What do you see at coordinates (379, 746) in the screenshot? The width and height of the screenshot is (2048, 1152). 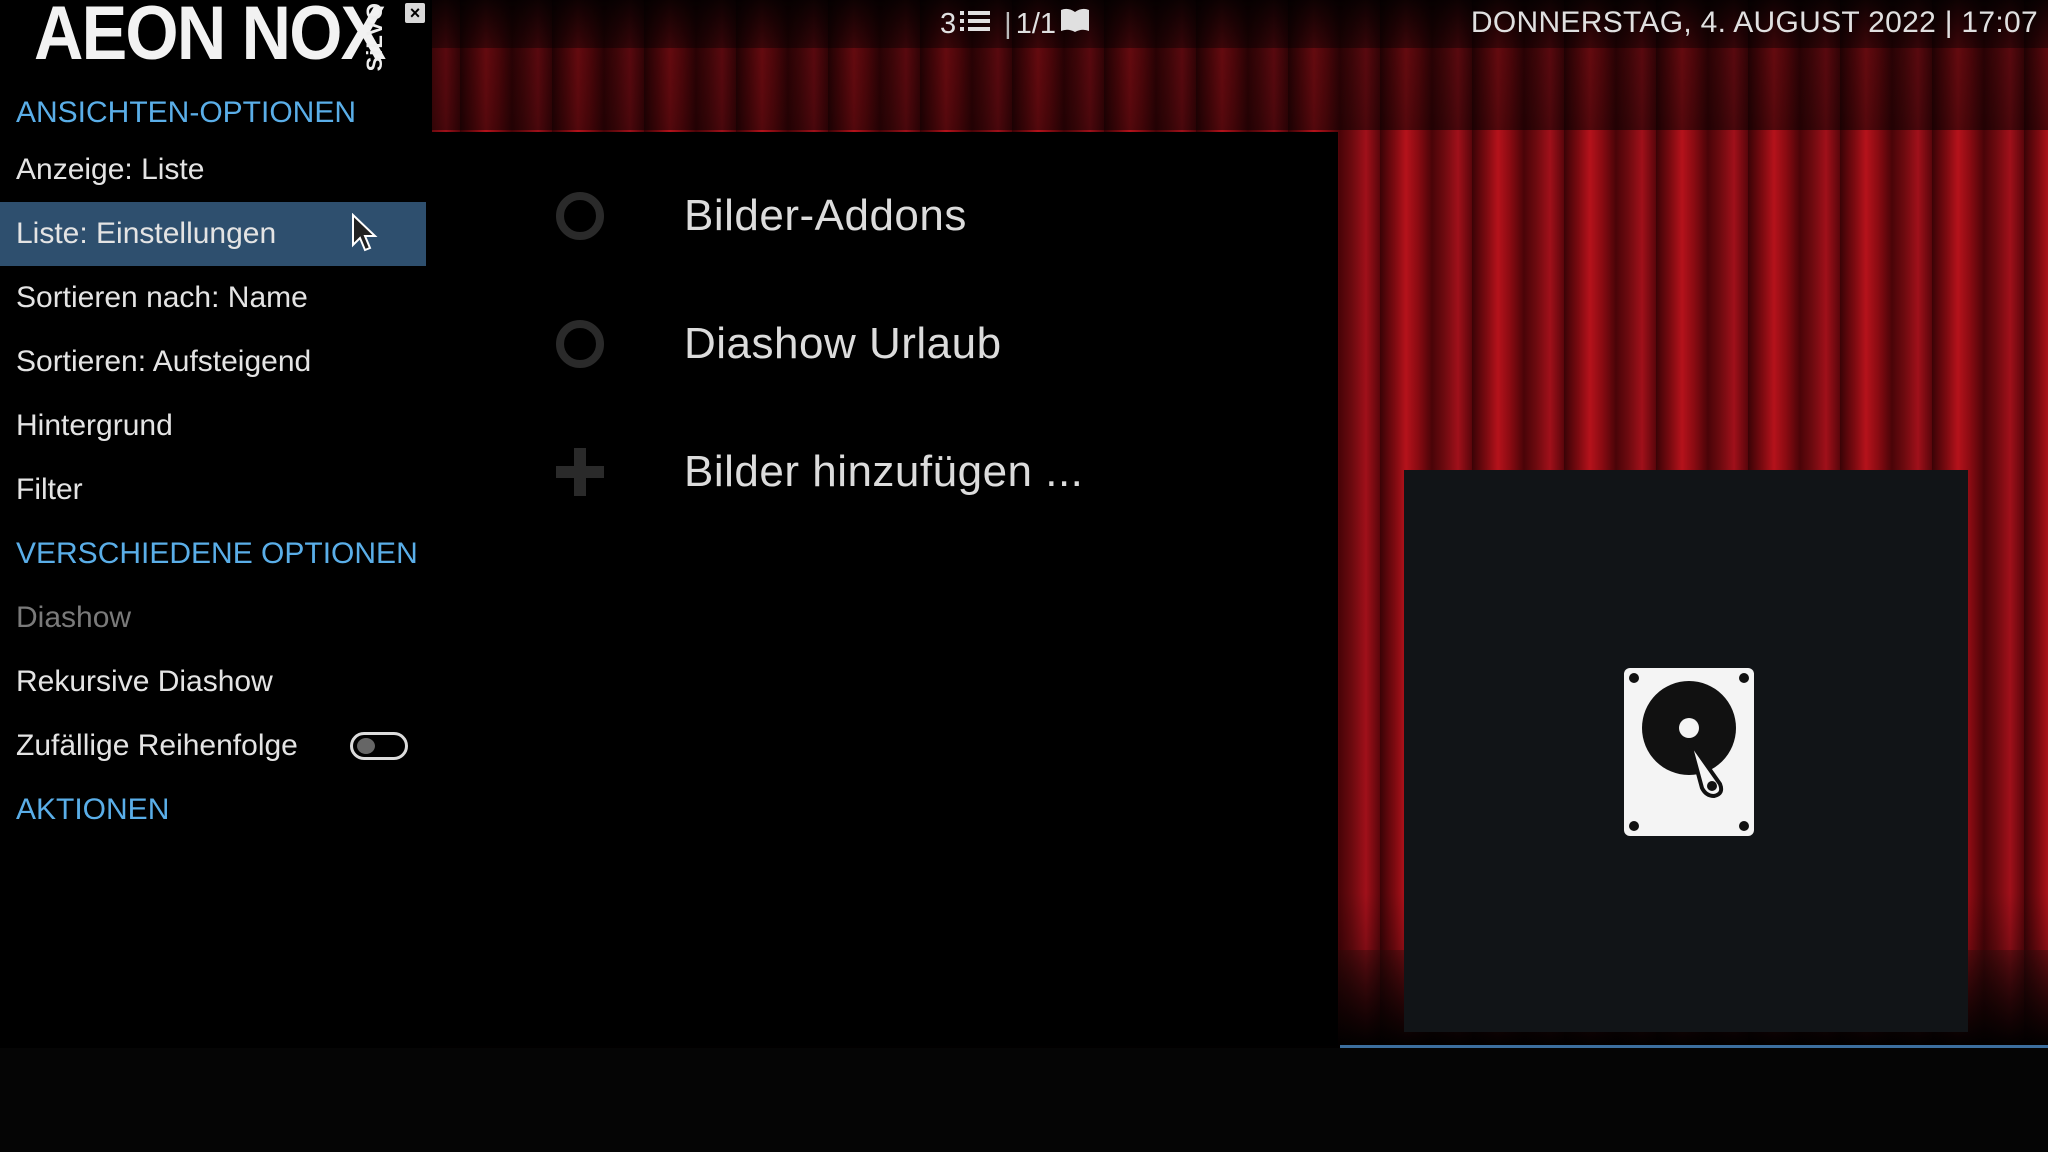 I see `random-order-toggle` at bounding box center [379, 746].